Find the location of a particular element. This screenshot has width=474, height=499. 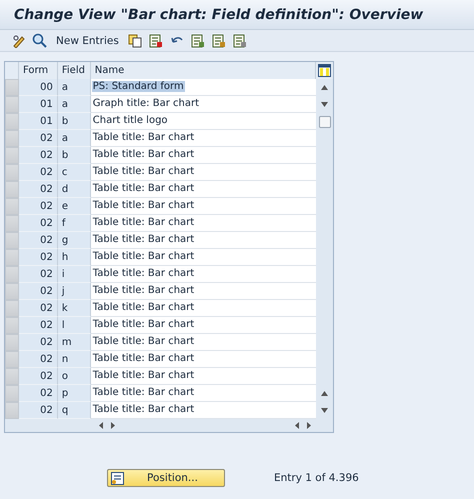

new-entries-button: New Entries is located at coordinates (87, 40).